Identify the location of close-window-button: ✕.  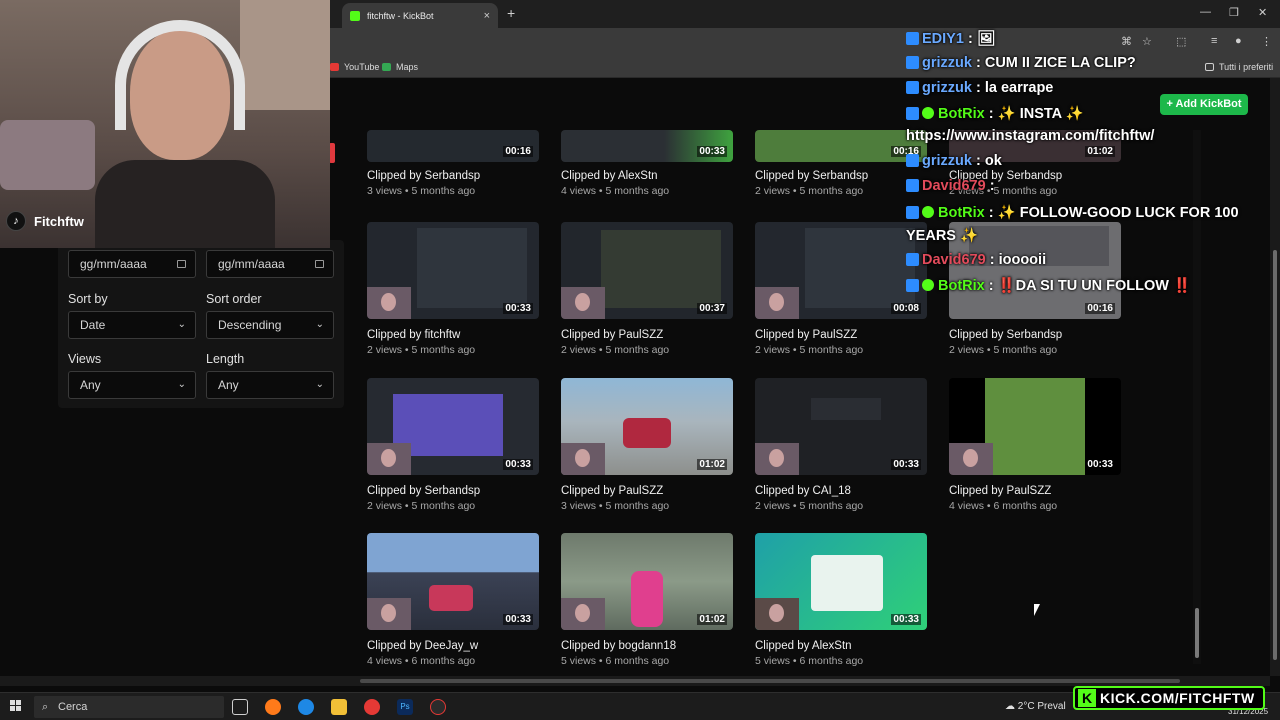
(1262, 12).